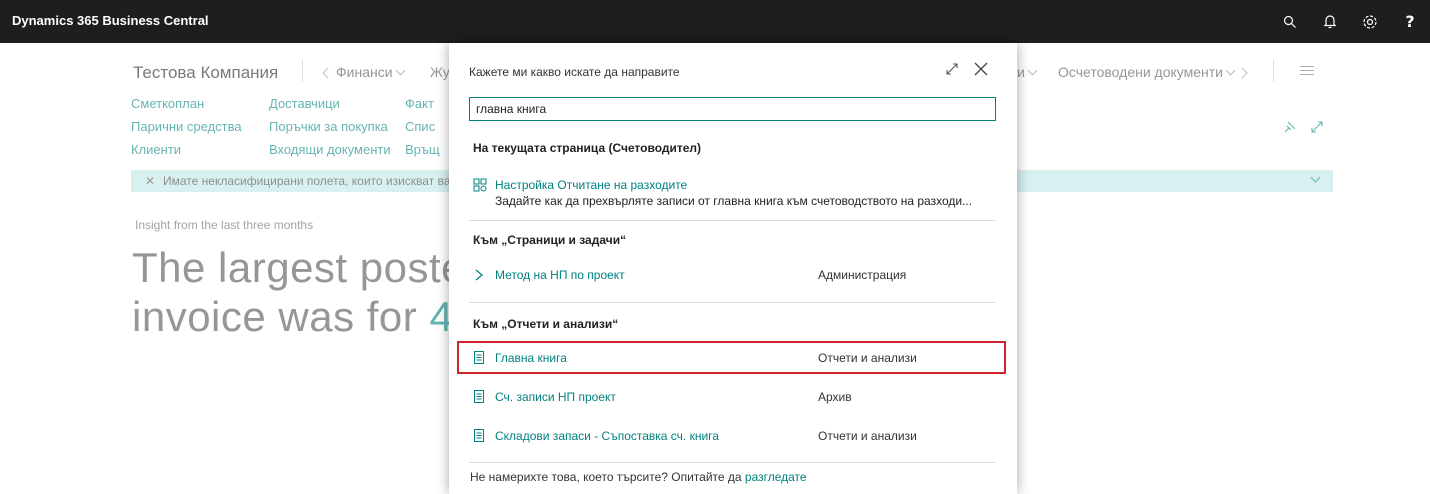 Image resolution: width=1430 pixels, height=494 pixels. I want to click on app-title: Dynamics 365 Business Central, so click(110, 20).